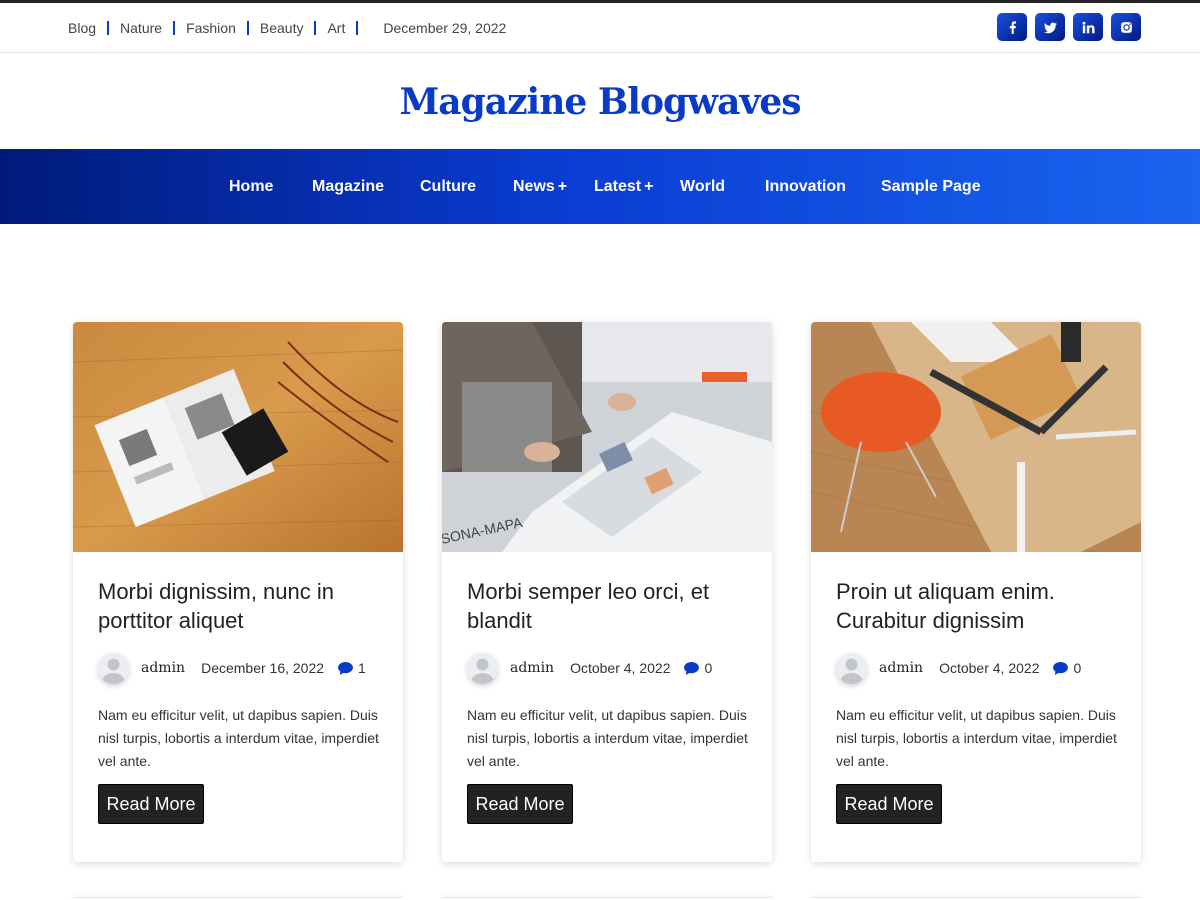  What do you see at coordinates (262, 668) in the screenshot?
I see `post-date: December 16, 2022` at bounding box center [262, 668].